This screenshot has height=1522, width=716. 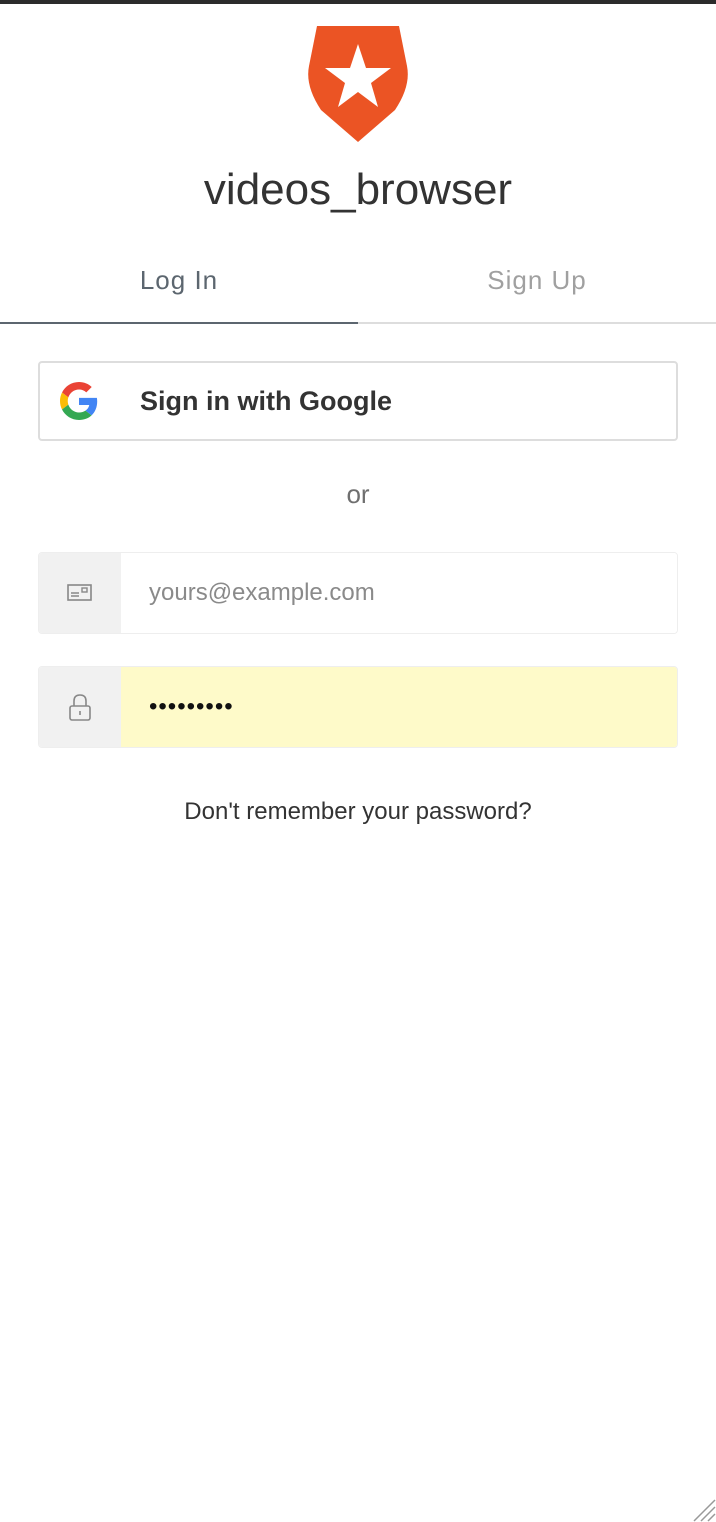 I want to click on email-icon-box, so click(x=80, y=593).